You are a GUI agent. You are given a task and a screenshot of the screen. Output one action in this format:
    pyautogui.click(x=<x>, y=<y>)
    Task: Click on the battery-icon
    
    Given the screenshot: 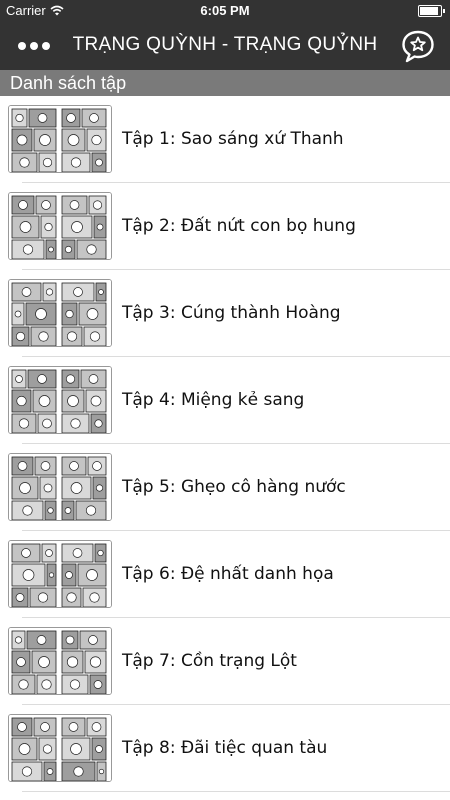 What is the action you would take?
    pyautogui.click(x=431, y=11)
    